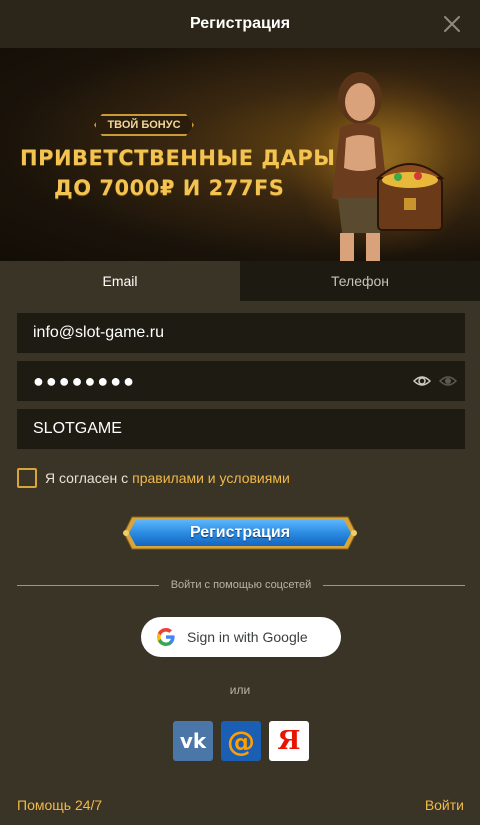  I want to click on vk-icon: vk, so click(193, 741).